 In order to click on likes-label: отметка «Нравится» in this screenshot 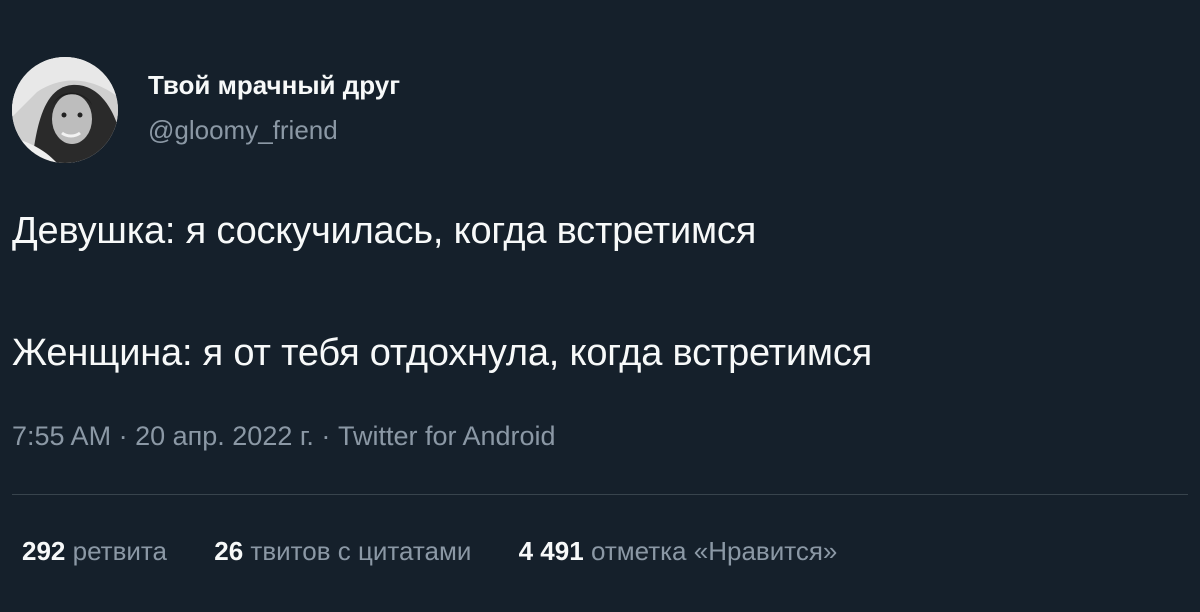, I will do `click(714, 551)`.